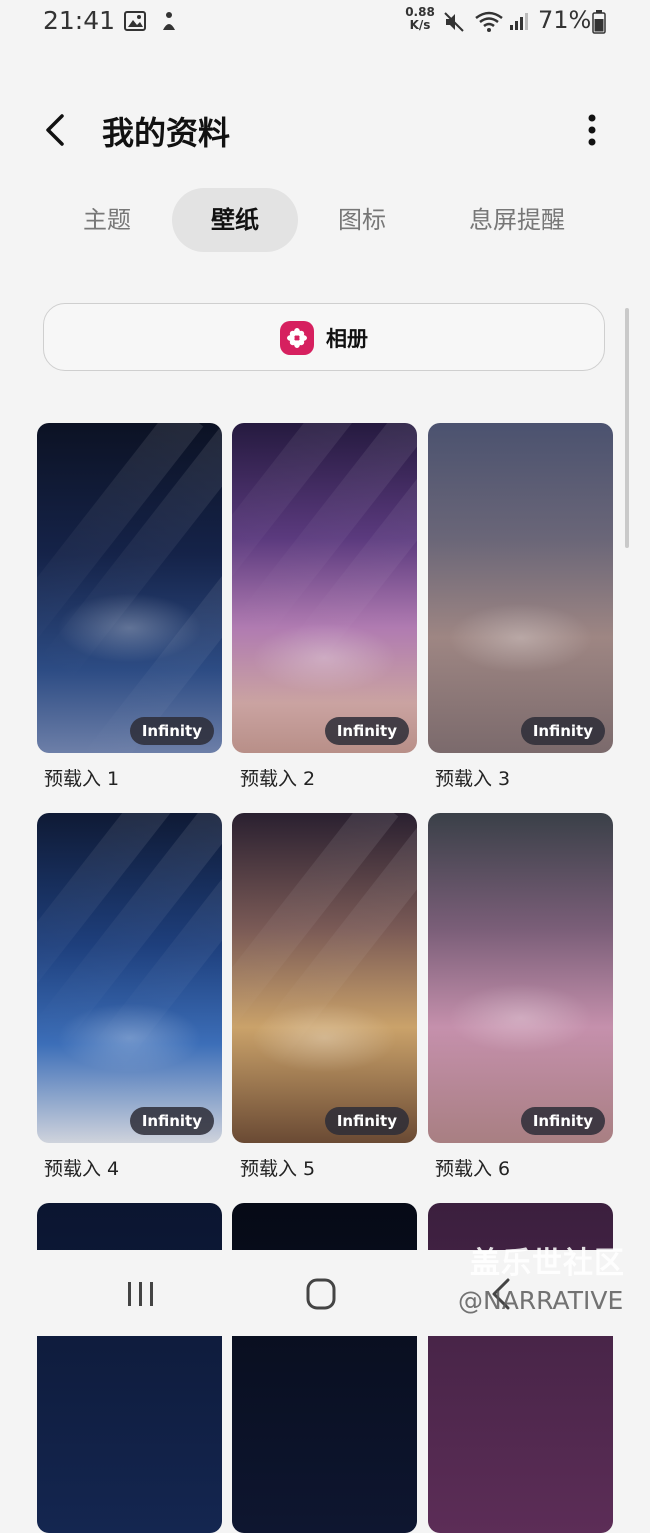 Image resolution: width=650 pixels, height=1533 pixels. I want to click on wallpaper-caption-4: 预载入 4, so click(82, 1169).